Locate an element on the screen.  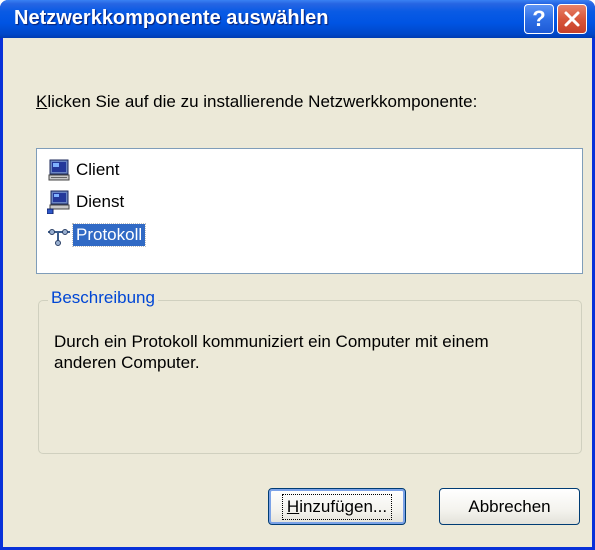
description-title: Beschreibung is located at coordinates (103, 298).